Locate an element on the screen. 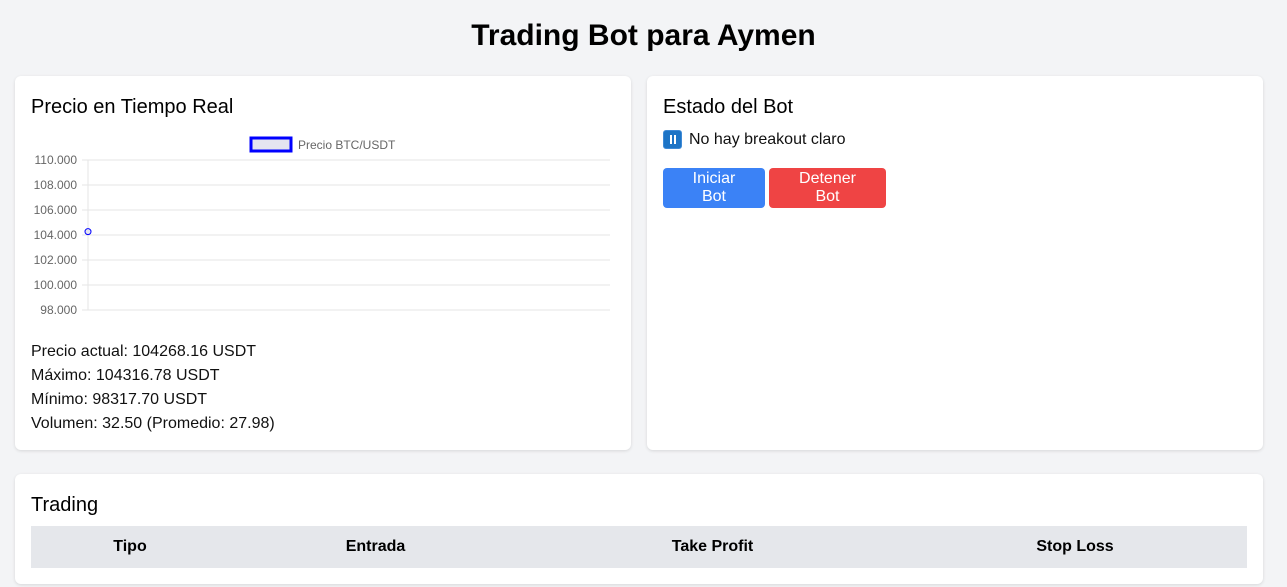  bot-status: No hay breakout claro is located at coordinates (754, 139).